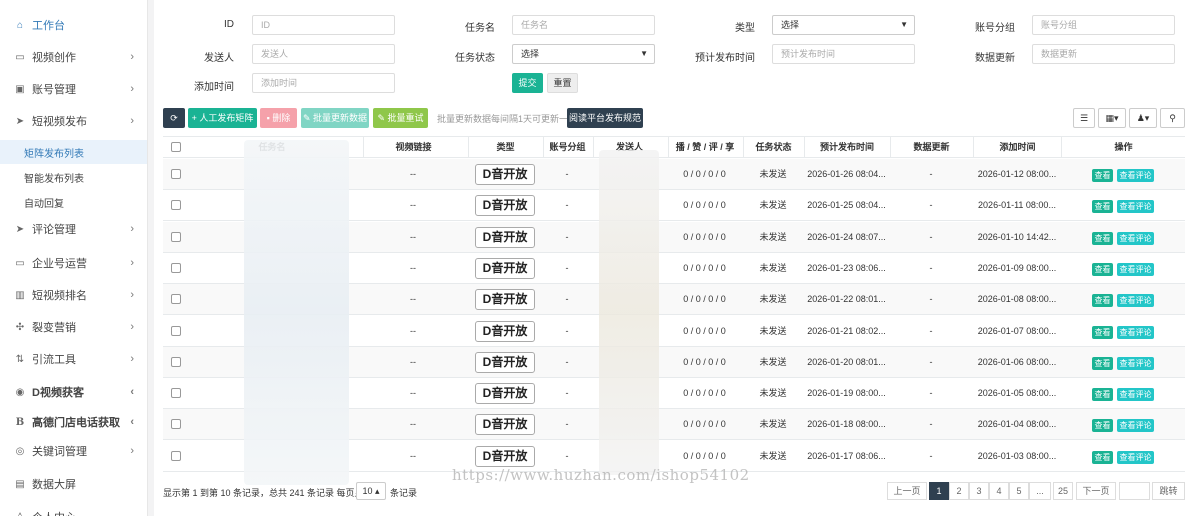 The width and height of the screenshot is (1200, 516). What do you see at coordinates (323, 54) in the screenshot?
I see `sender-input: 发送人` at bounding box center [323, 54].